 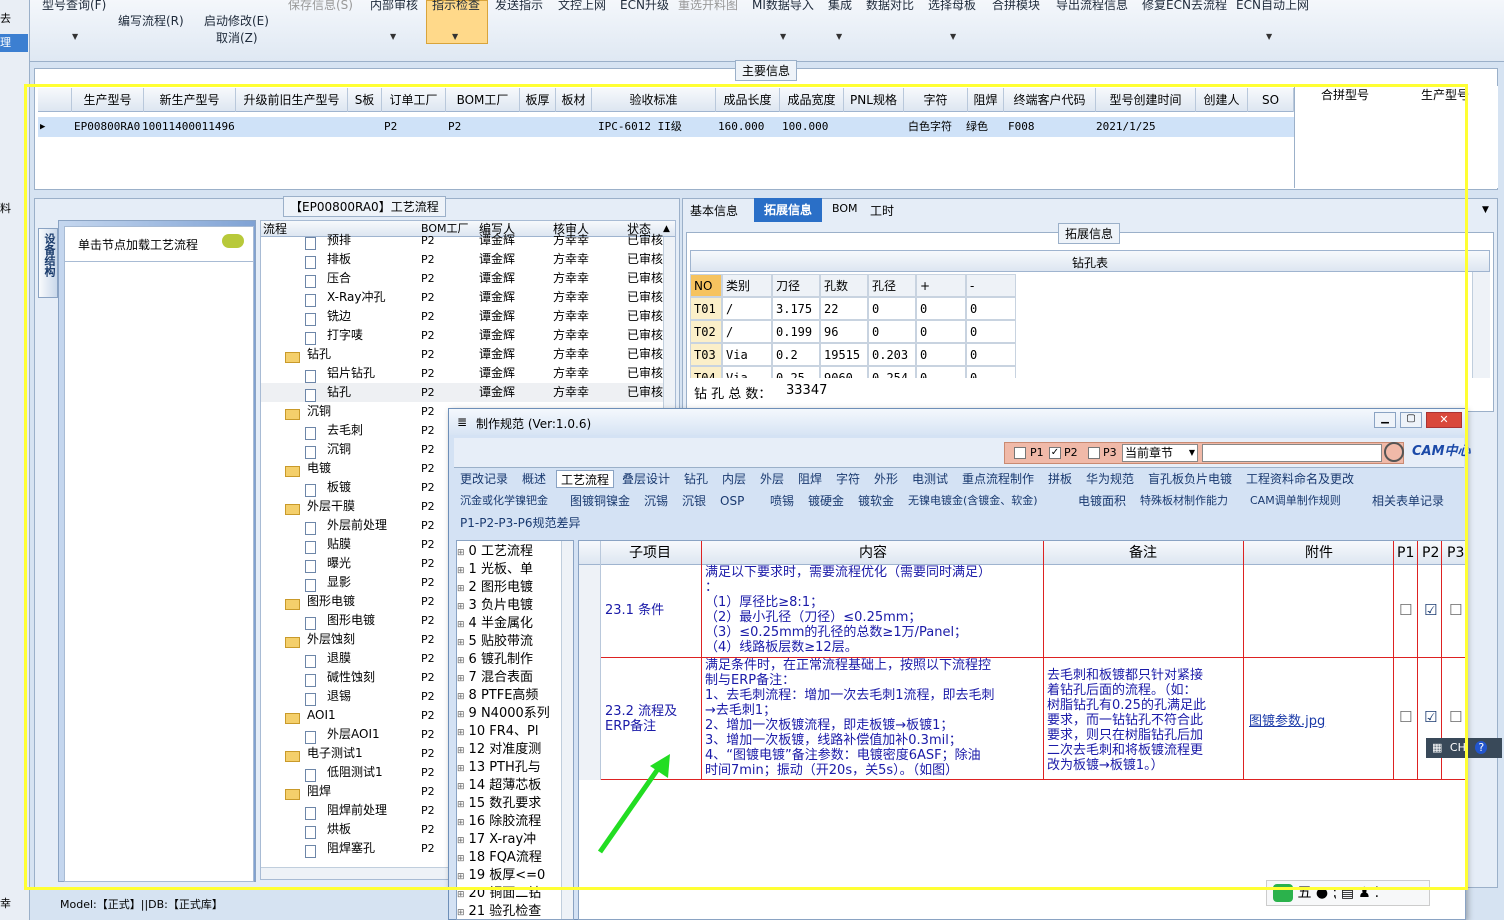 What do you see at coordinates (1092, 6) in the screenshot?
I see `tb-export-flow: 导出流程信息` at bounding box center [1092, 6].